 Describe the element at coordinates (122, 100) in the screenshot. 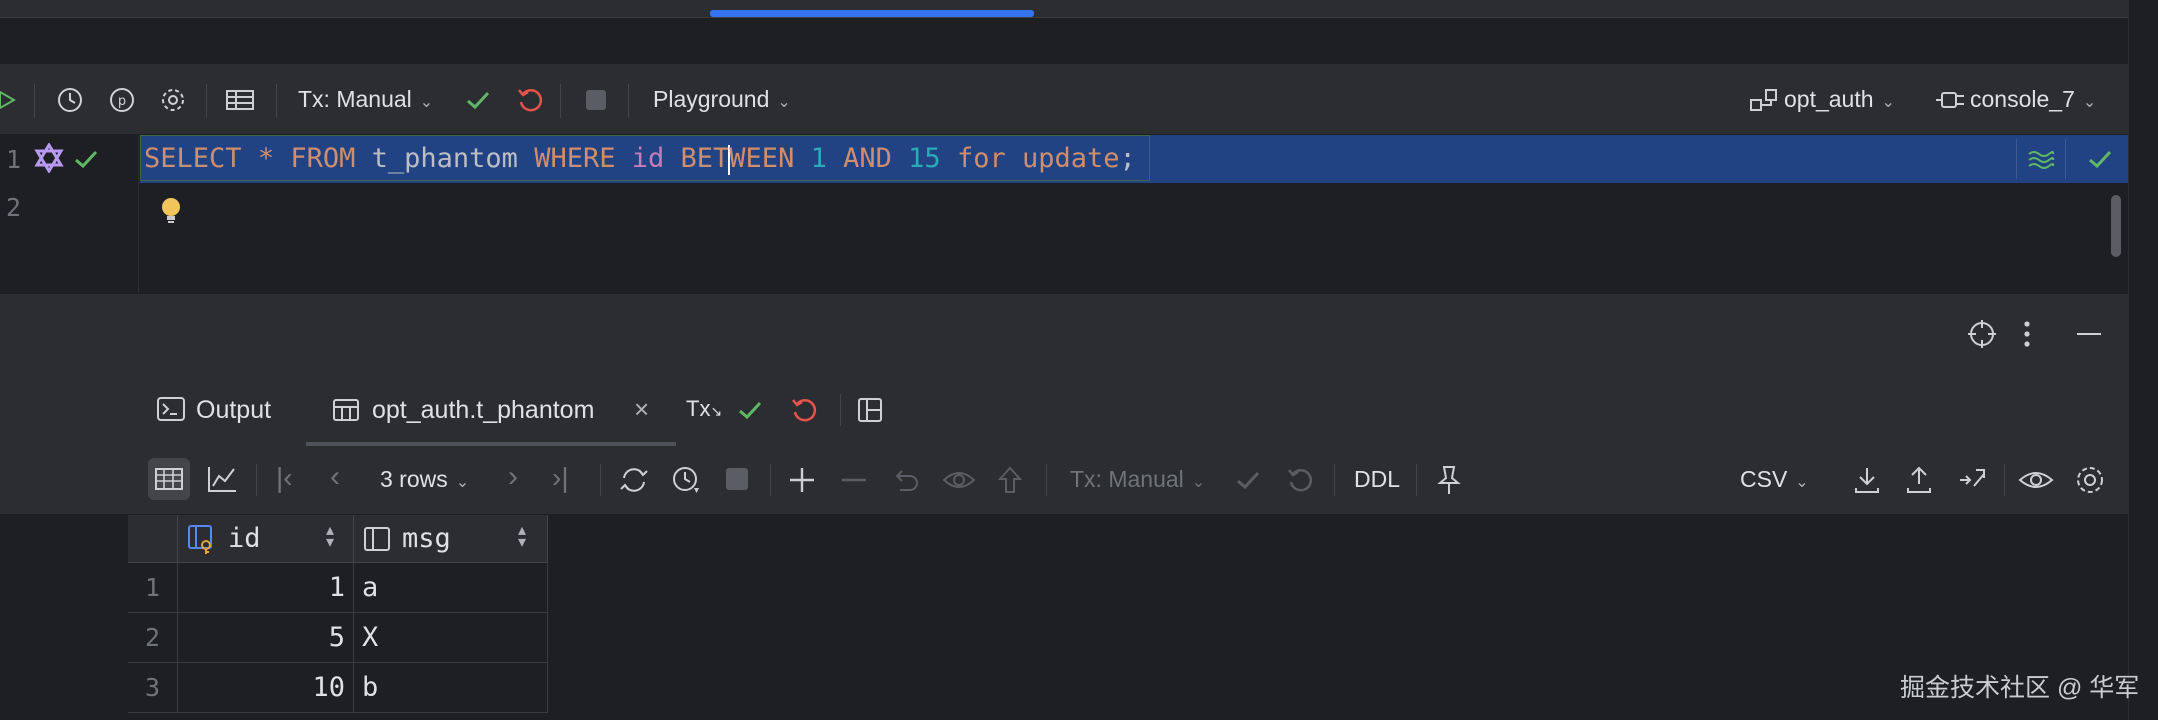

I see `explain-plan-icon: p` at that location.